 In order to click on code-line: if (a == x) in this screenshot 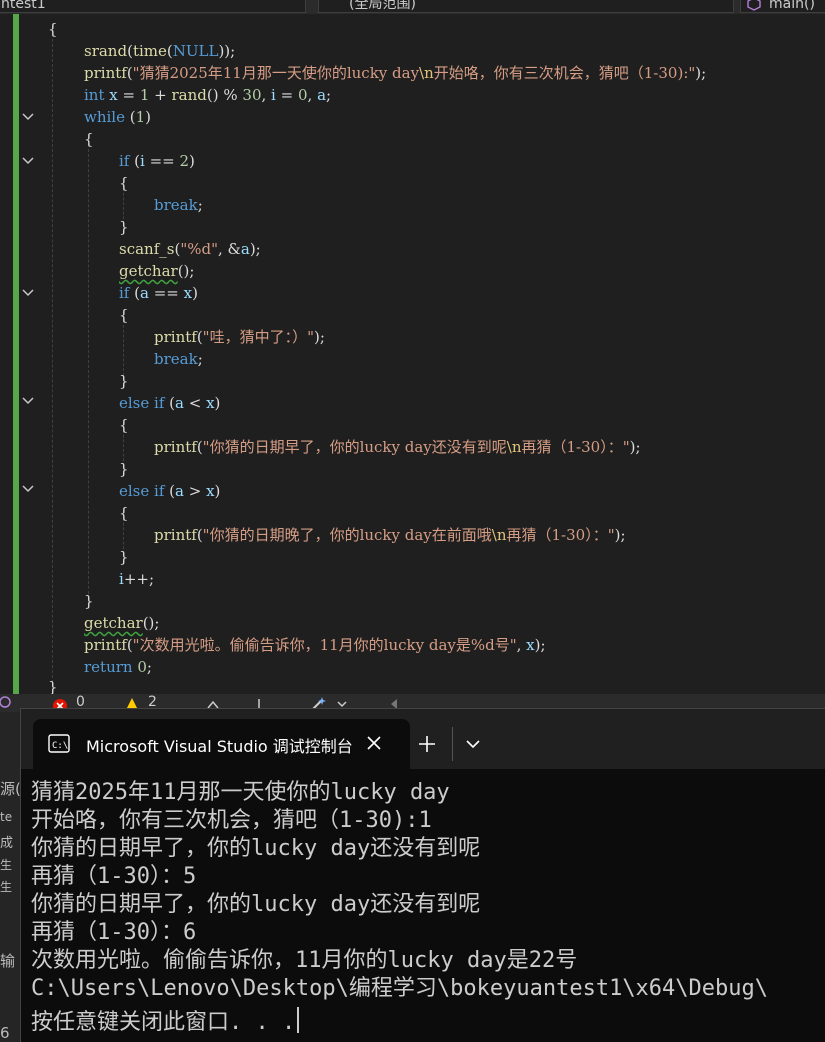, I will do `click(158, 293)`.